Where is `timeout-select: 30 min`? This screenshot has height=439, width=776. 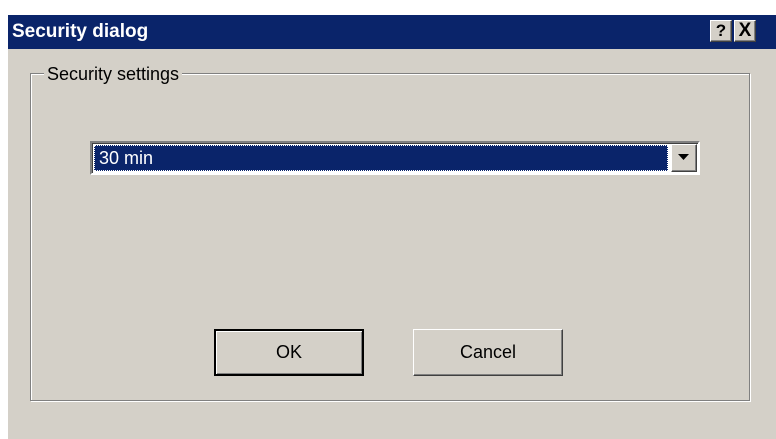
timeout-select: 30 min is located at coordinates (395, 158).